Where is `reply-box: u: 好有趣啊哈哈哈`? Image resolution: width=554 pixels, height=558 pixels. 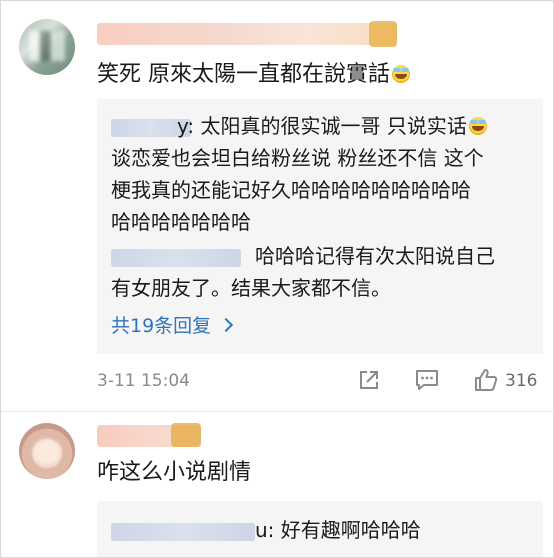 reply-box: u: 好有趣啊哈哈哈 is located at coordinates (320, 529).